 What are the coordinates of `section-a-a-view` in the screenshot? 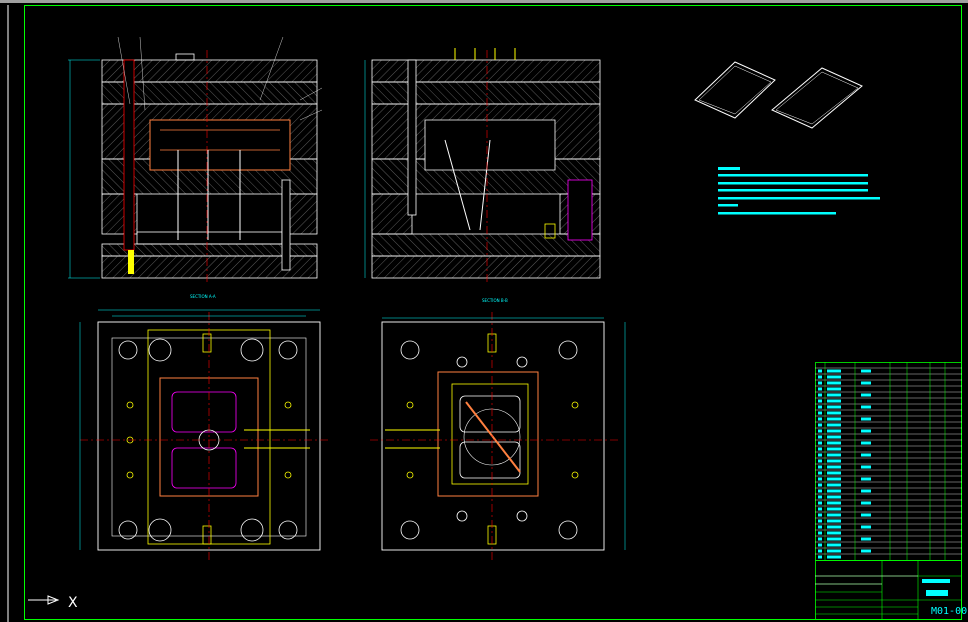 It's located at (195, 159).